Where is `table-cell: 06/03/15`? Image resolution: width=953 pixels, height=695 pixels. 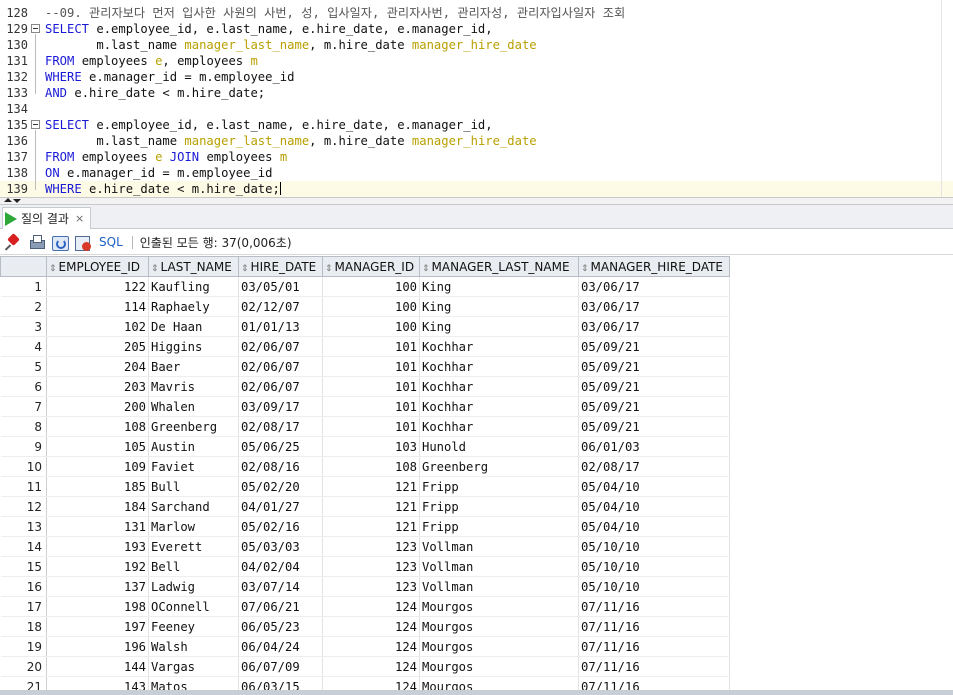 table-cell: 06/03/15 is located at coordinates (280, 683).